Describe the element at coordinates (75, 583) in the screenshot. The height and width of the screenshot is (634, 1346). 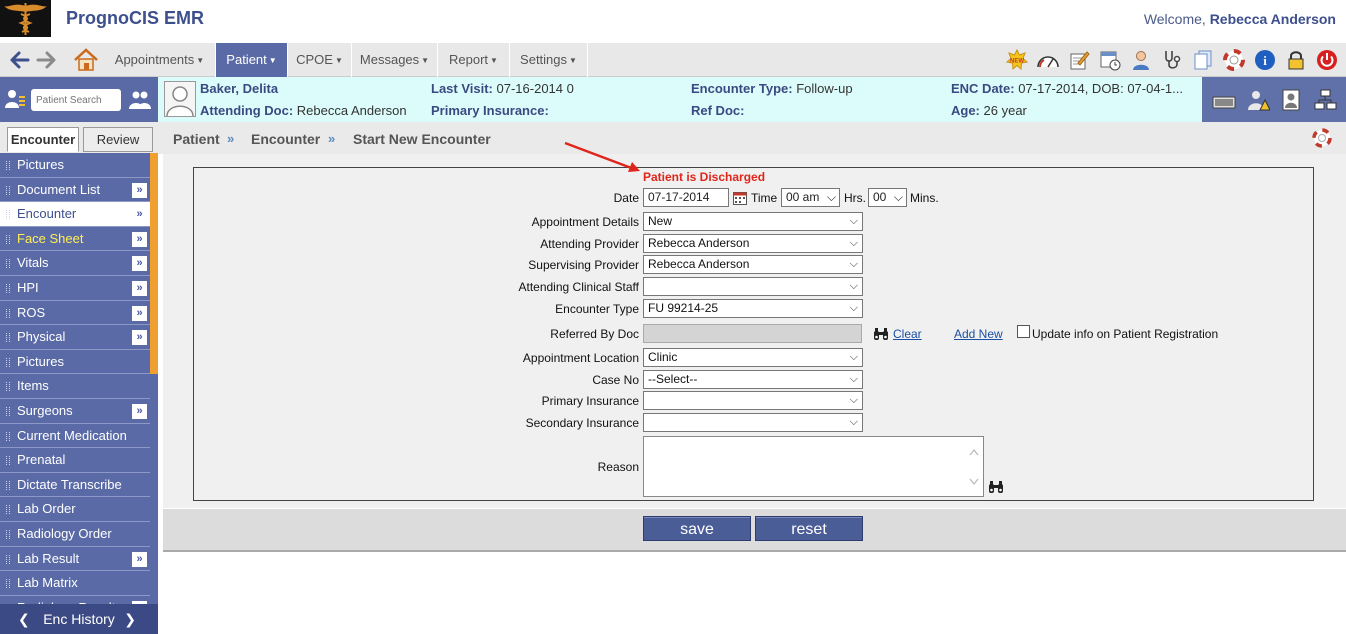
I see `sidebar-item-lab-matrix: Lab Matrix` at that location.